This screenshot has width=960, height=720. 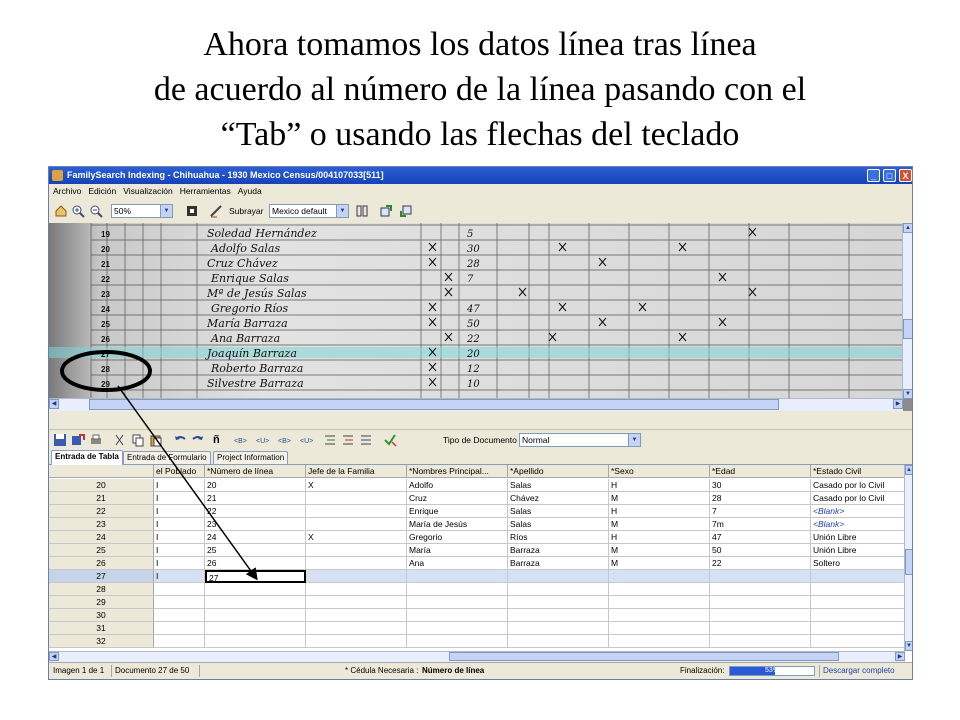 What do you see at coordinates (180, 440) in the screenshot?
I see `undo-icon` at bounding box center [180, 440].